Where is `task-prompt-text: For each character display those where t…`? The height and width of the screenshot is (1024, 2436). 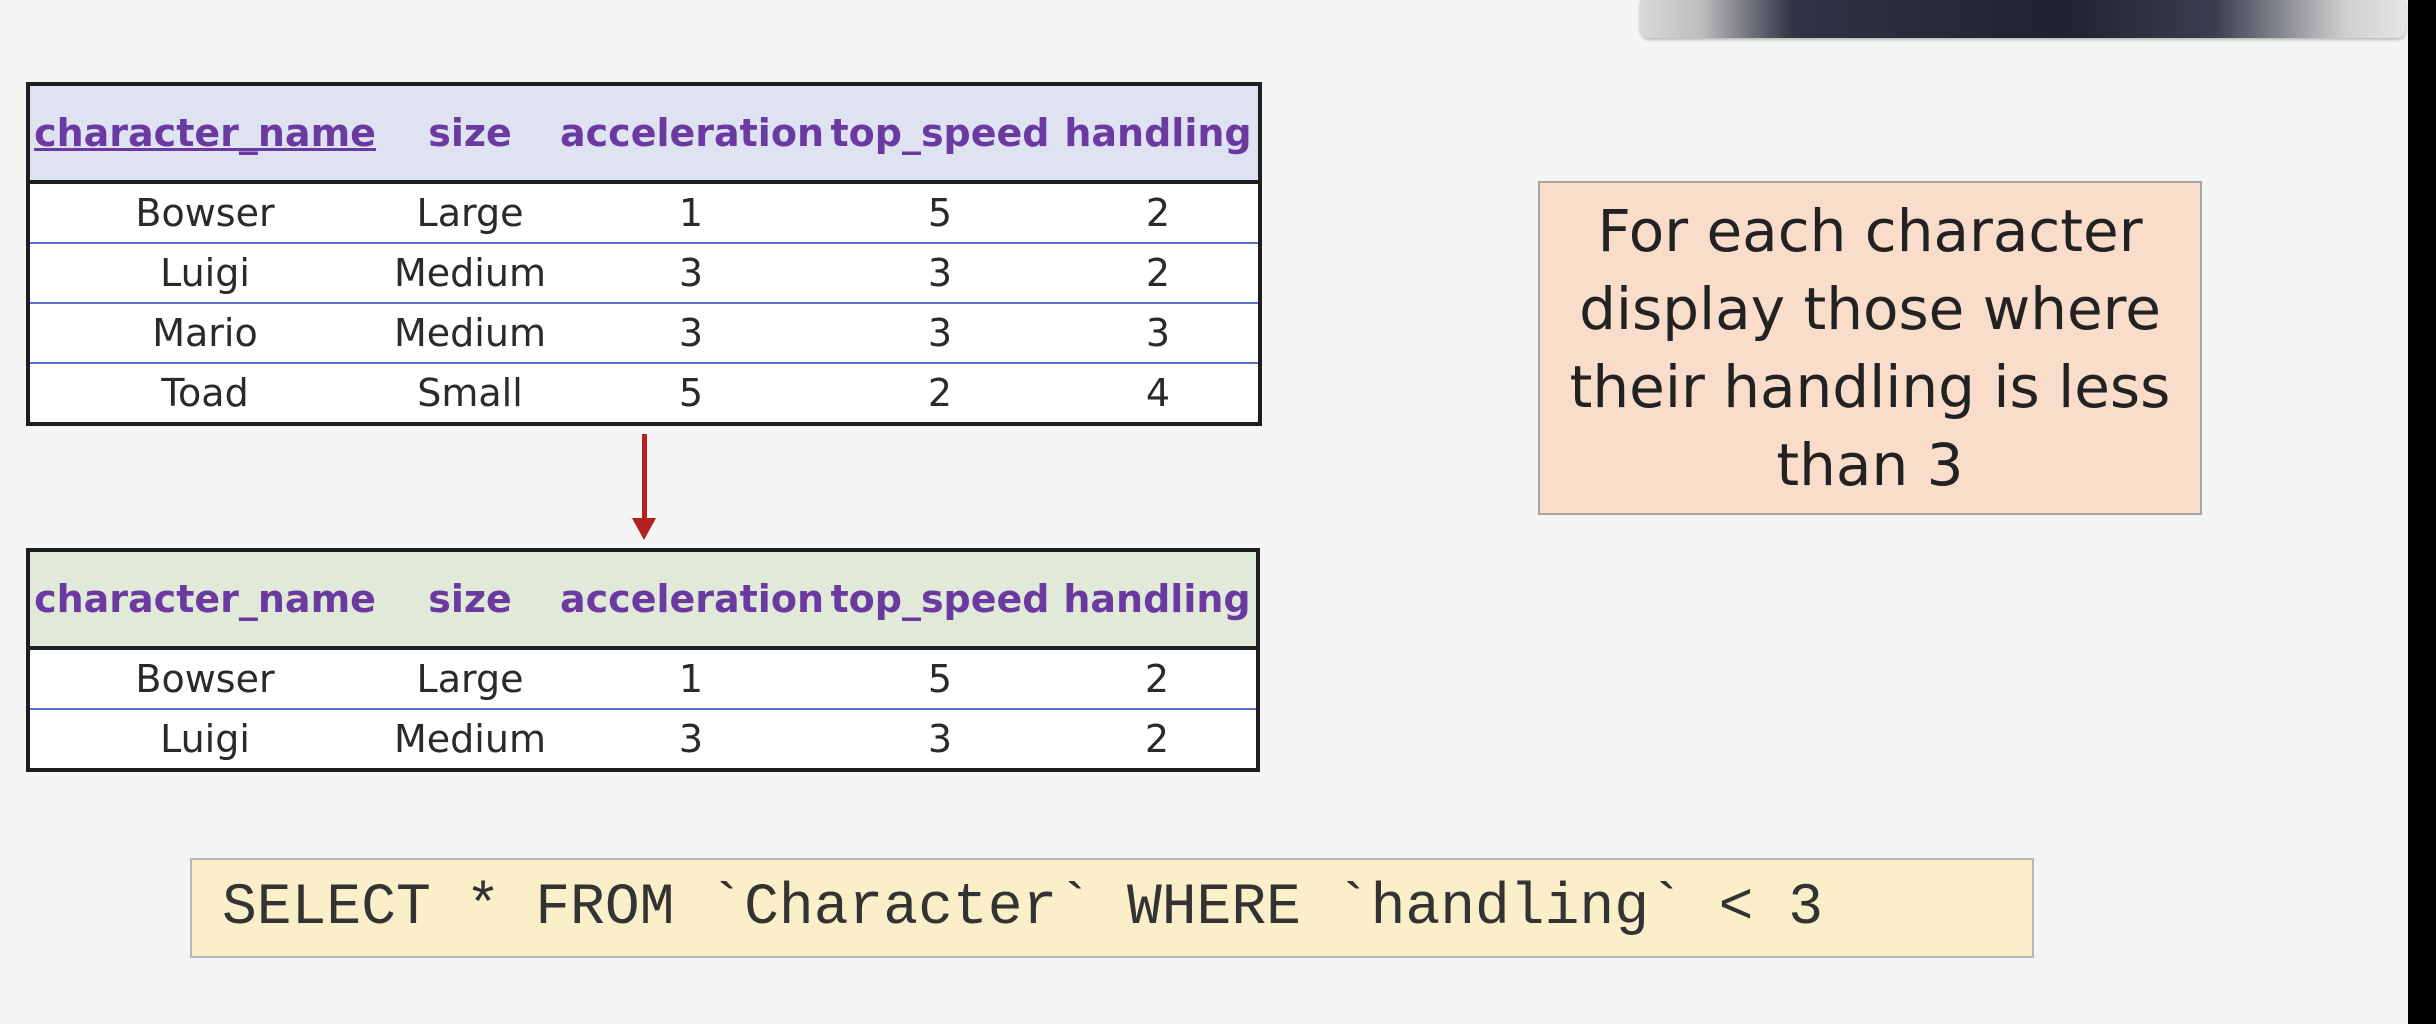
task-prompt-text: For each character display those where t… is located at coordinates (1870, 348).